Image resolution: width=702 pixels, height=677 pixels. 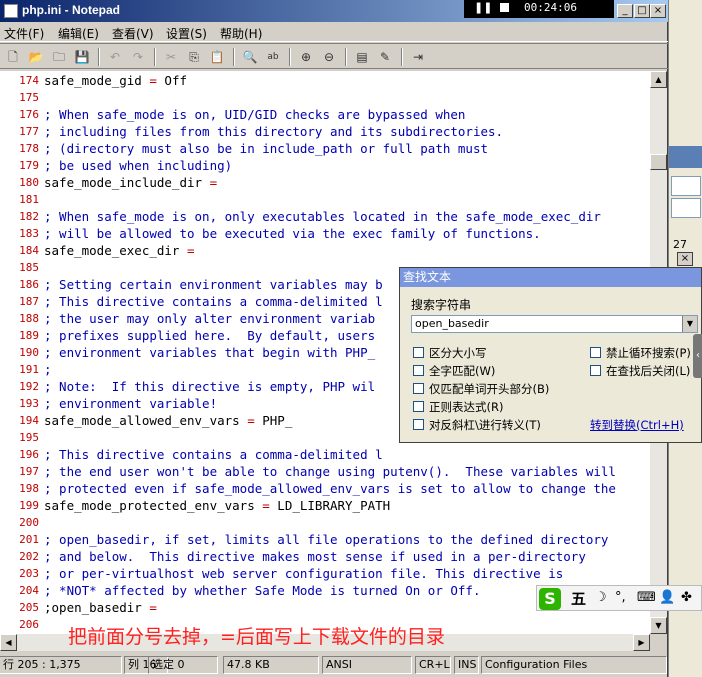 What do you see at coordinates (82, 57) in the screenshot?
I see `save-icon: 💾` at bounding box center [82, 57].